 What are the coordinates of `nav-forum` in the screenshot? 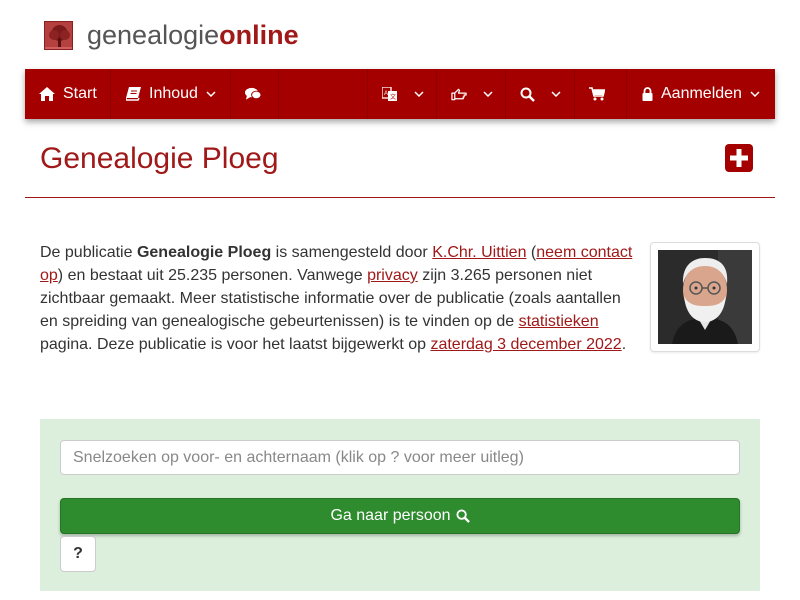 It's located at (255, 94).